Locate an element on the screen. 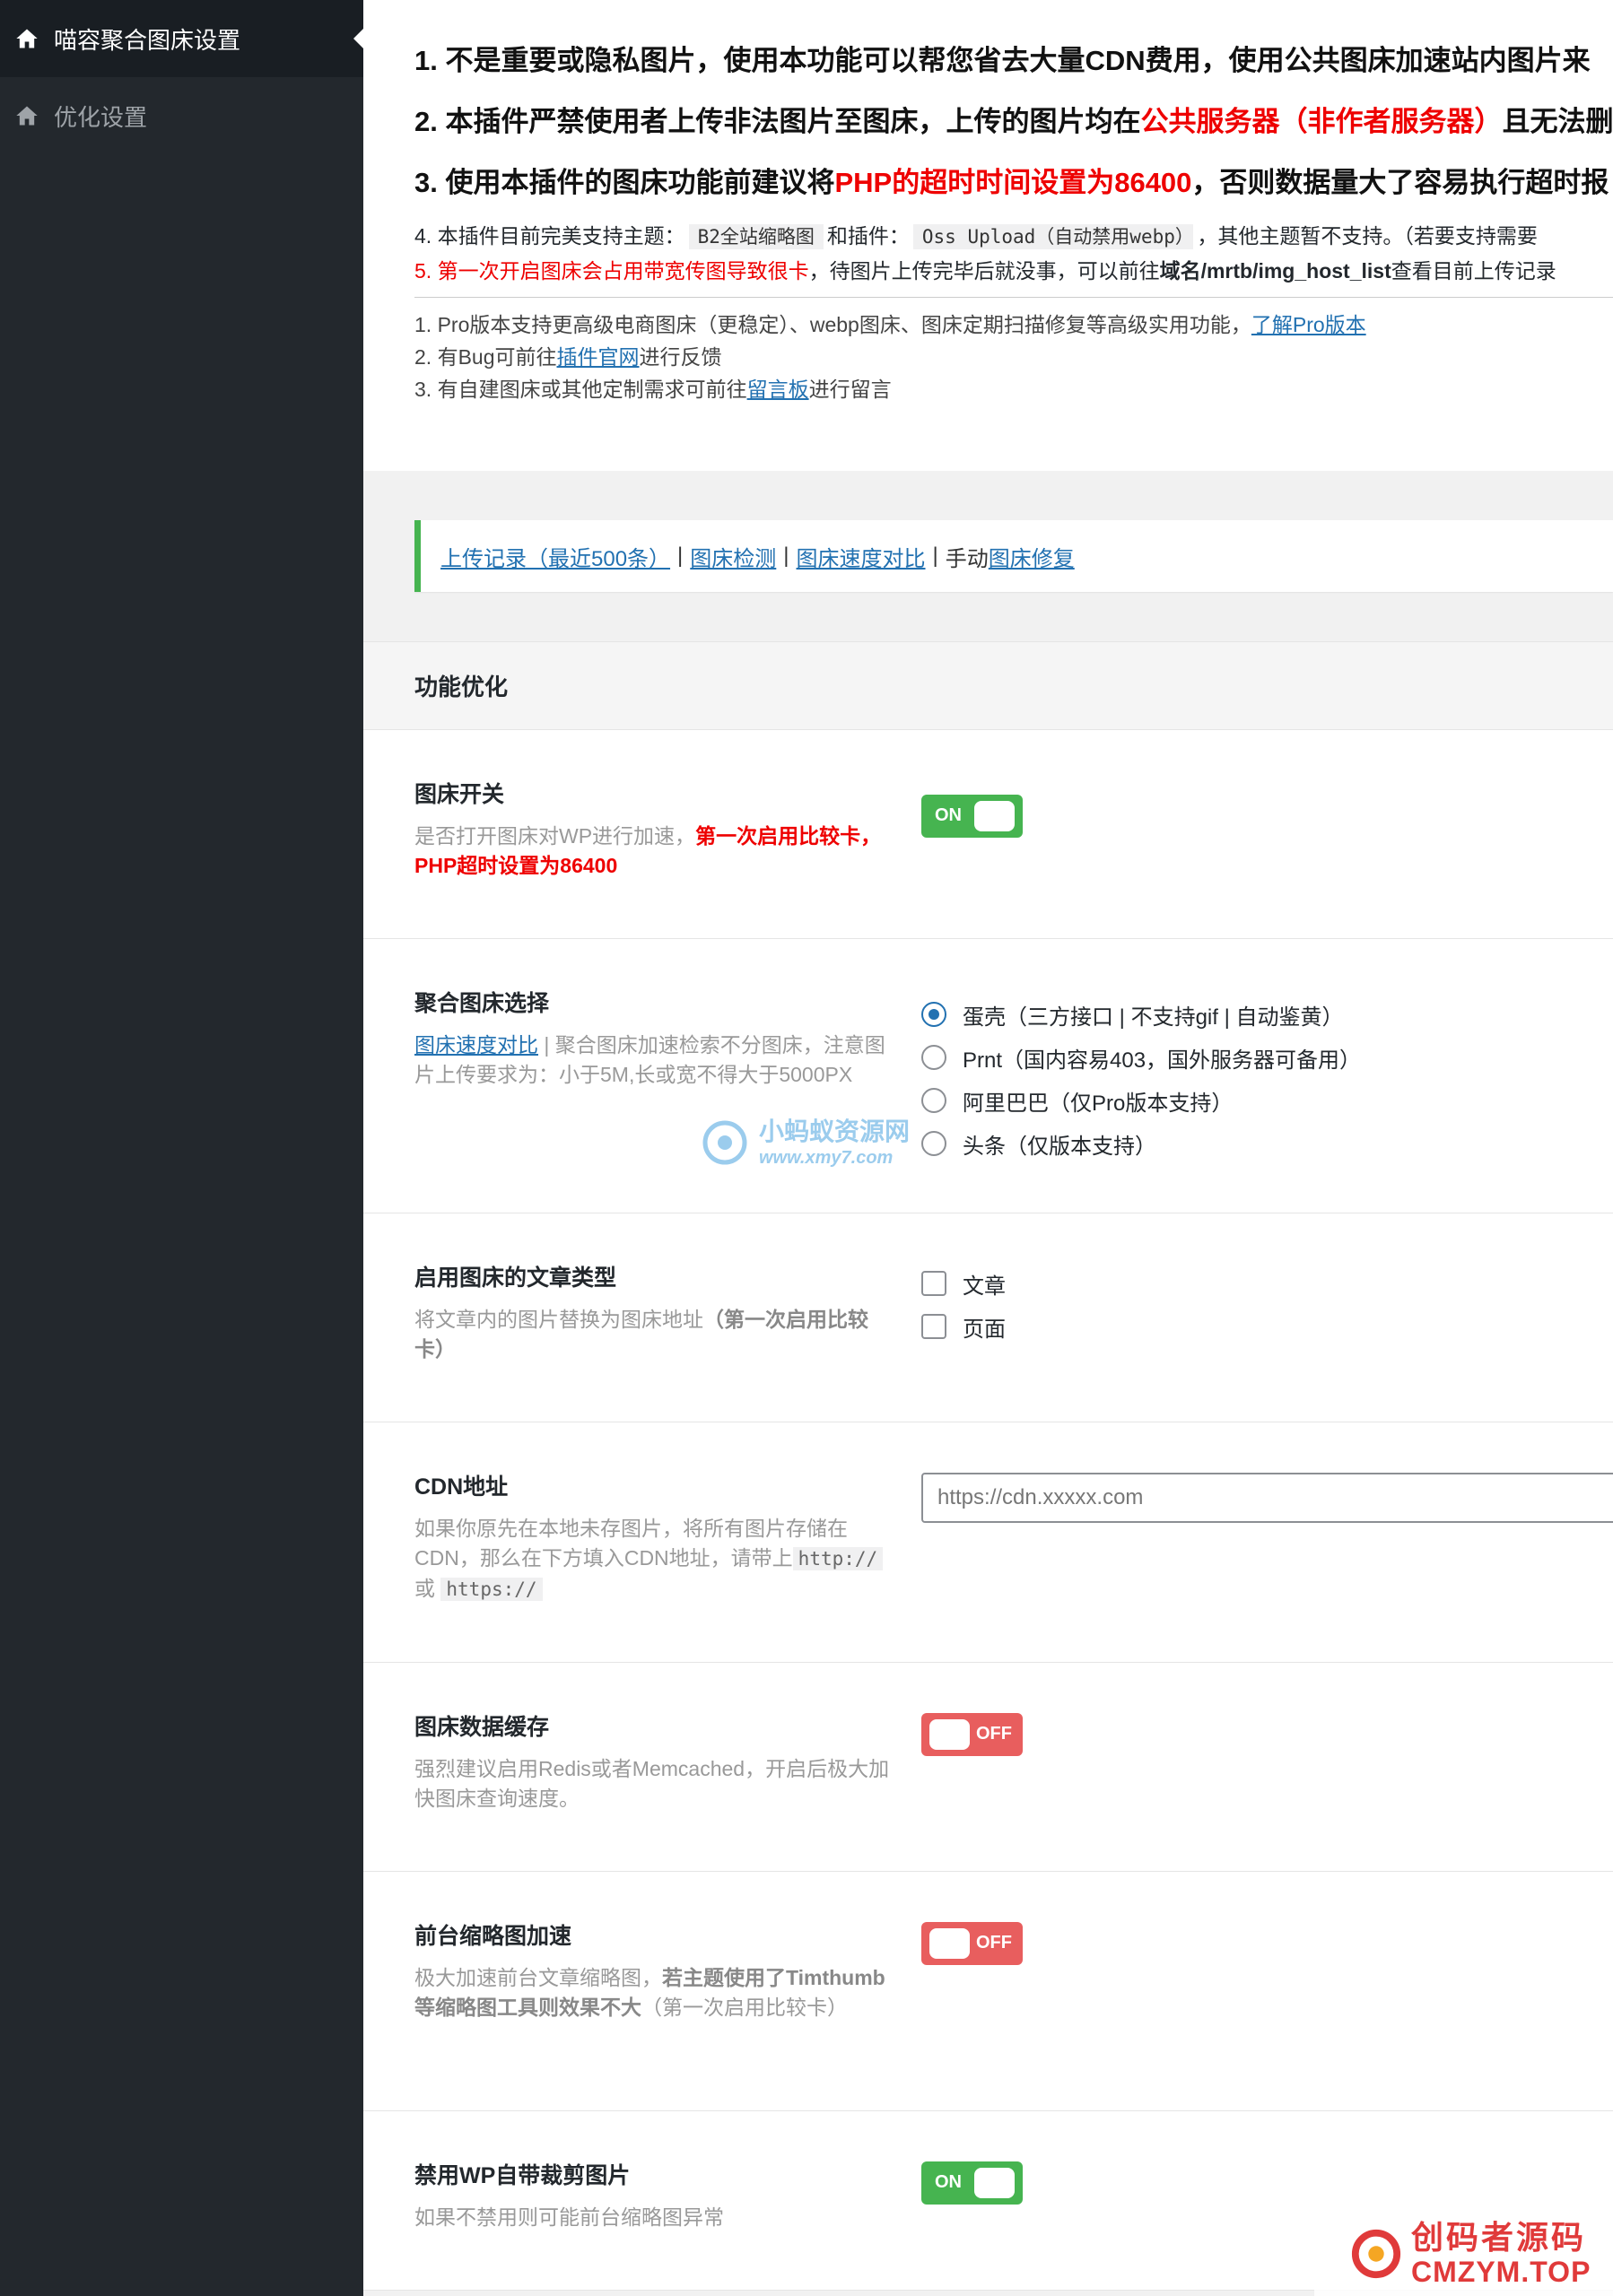 The height and width of the screenshot is (2296, 1613). setting-desc: 强烈建议启用Redis或者Memcached，开启后极大加快图床查询速度。 is located at coordinates (652, 1783).